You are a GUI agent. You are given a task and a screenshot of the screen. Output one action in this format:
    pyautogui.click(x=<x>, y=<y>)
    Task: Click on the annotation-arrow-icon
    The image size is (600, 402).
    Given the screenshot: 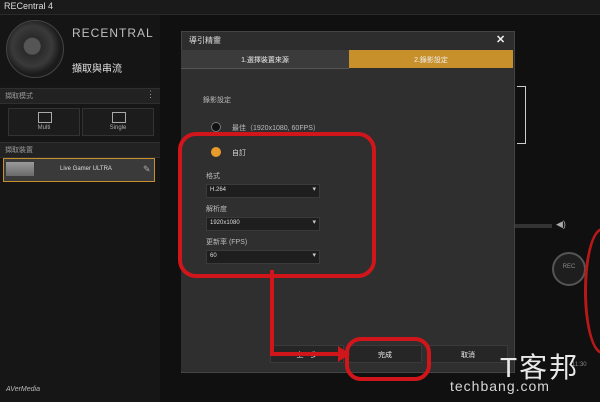 What is the action you would take?
    pyautogui.click(x=310, y=316)
    